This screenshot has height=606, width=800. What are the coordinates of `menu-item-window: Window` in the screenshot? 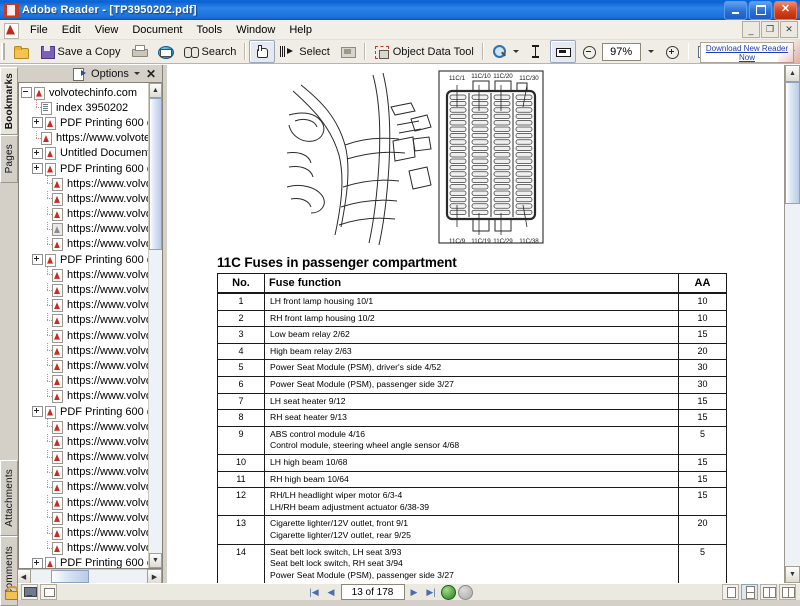 It's located at (255, 30).